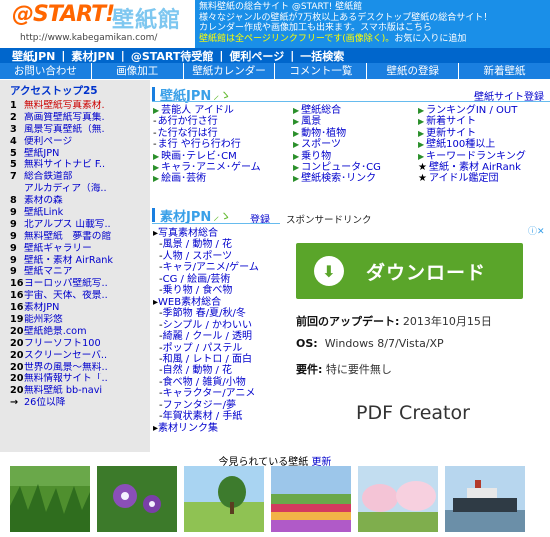  What do you see at coordinates (217, 393) in the screenshot?
I see `sozai-category-link: -キャラクター/アニメ` at bounding box center [217, 393].